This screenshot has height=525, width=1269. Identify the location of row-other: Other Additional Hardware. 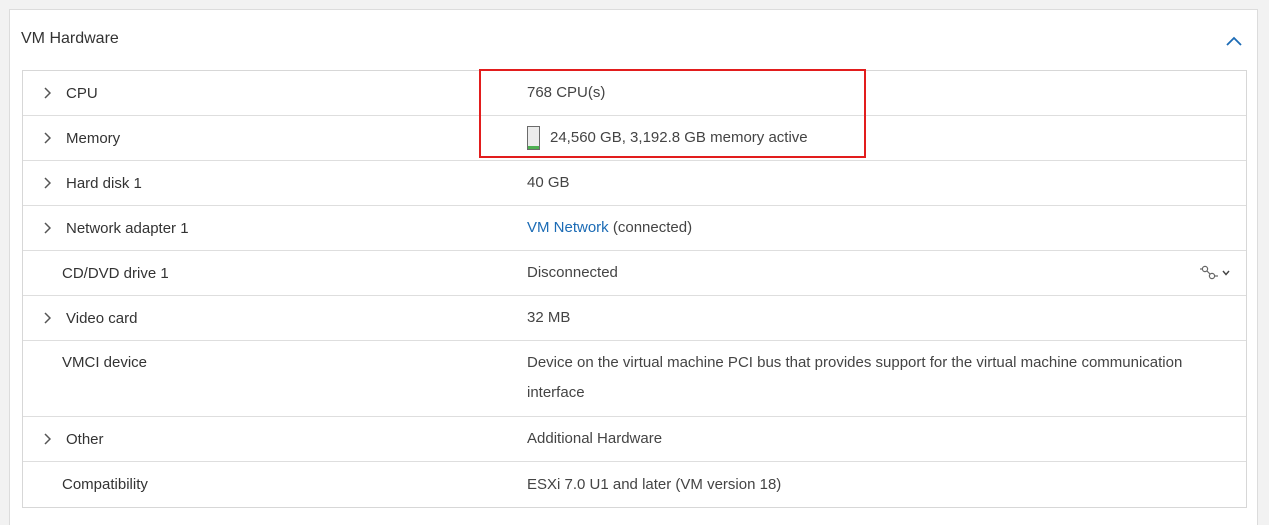
(634, 439).